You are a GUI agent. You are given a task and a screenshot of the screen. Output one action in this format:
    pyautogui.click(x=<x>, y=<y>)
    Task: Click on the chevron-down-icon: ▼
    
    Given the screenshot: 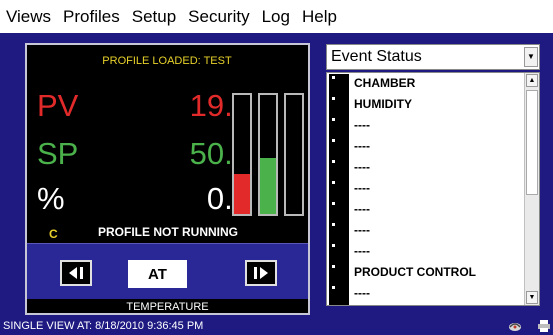 What is the action you would take?
    pyautogui.click(x=531, y=57)
    